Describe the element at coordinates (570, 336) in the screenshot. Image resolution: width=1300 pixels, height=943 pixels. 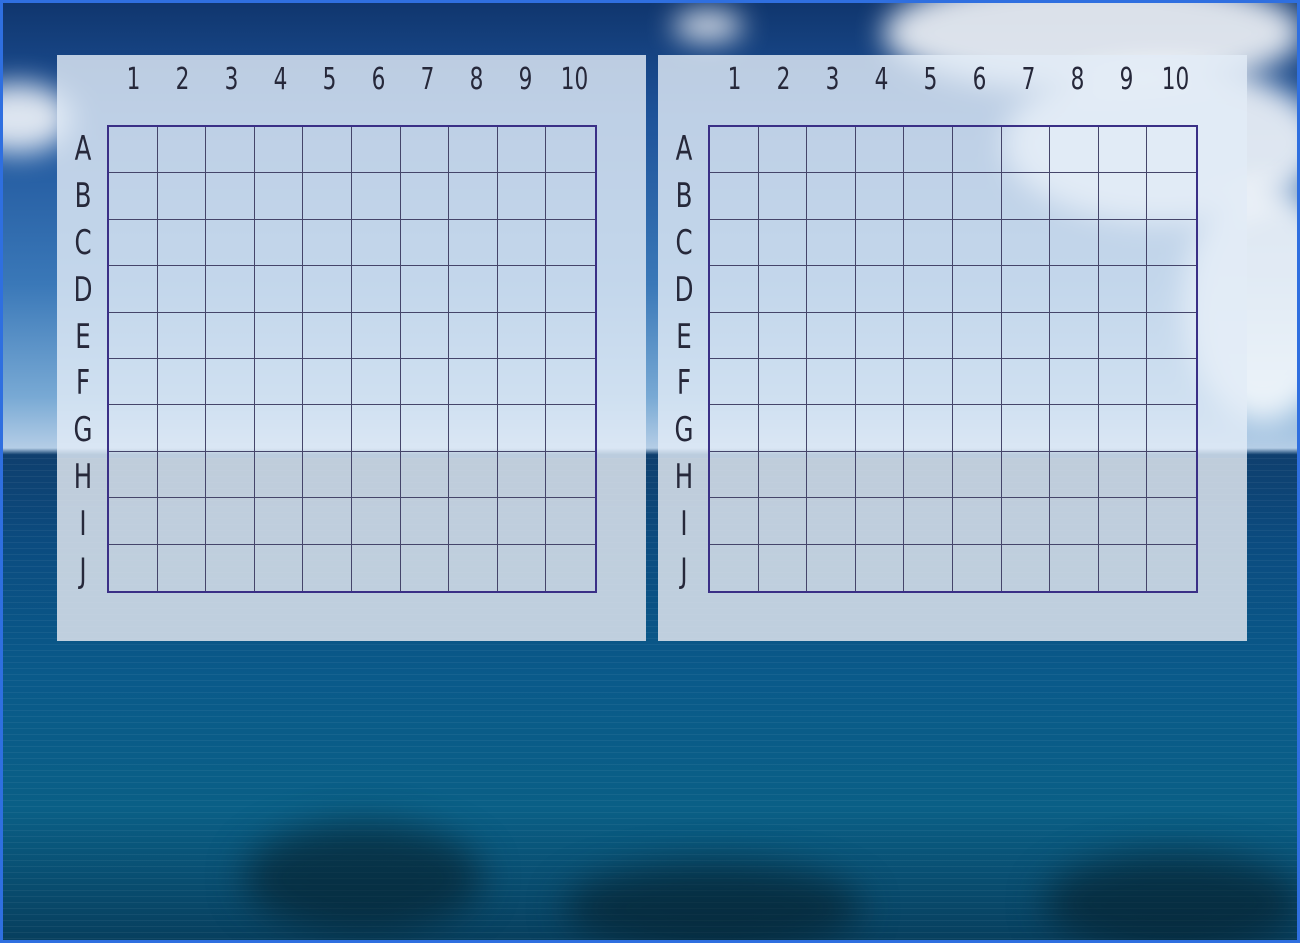
I see `grid-cell-e10` at that location.